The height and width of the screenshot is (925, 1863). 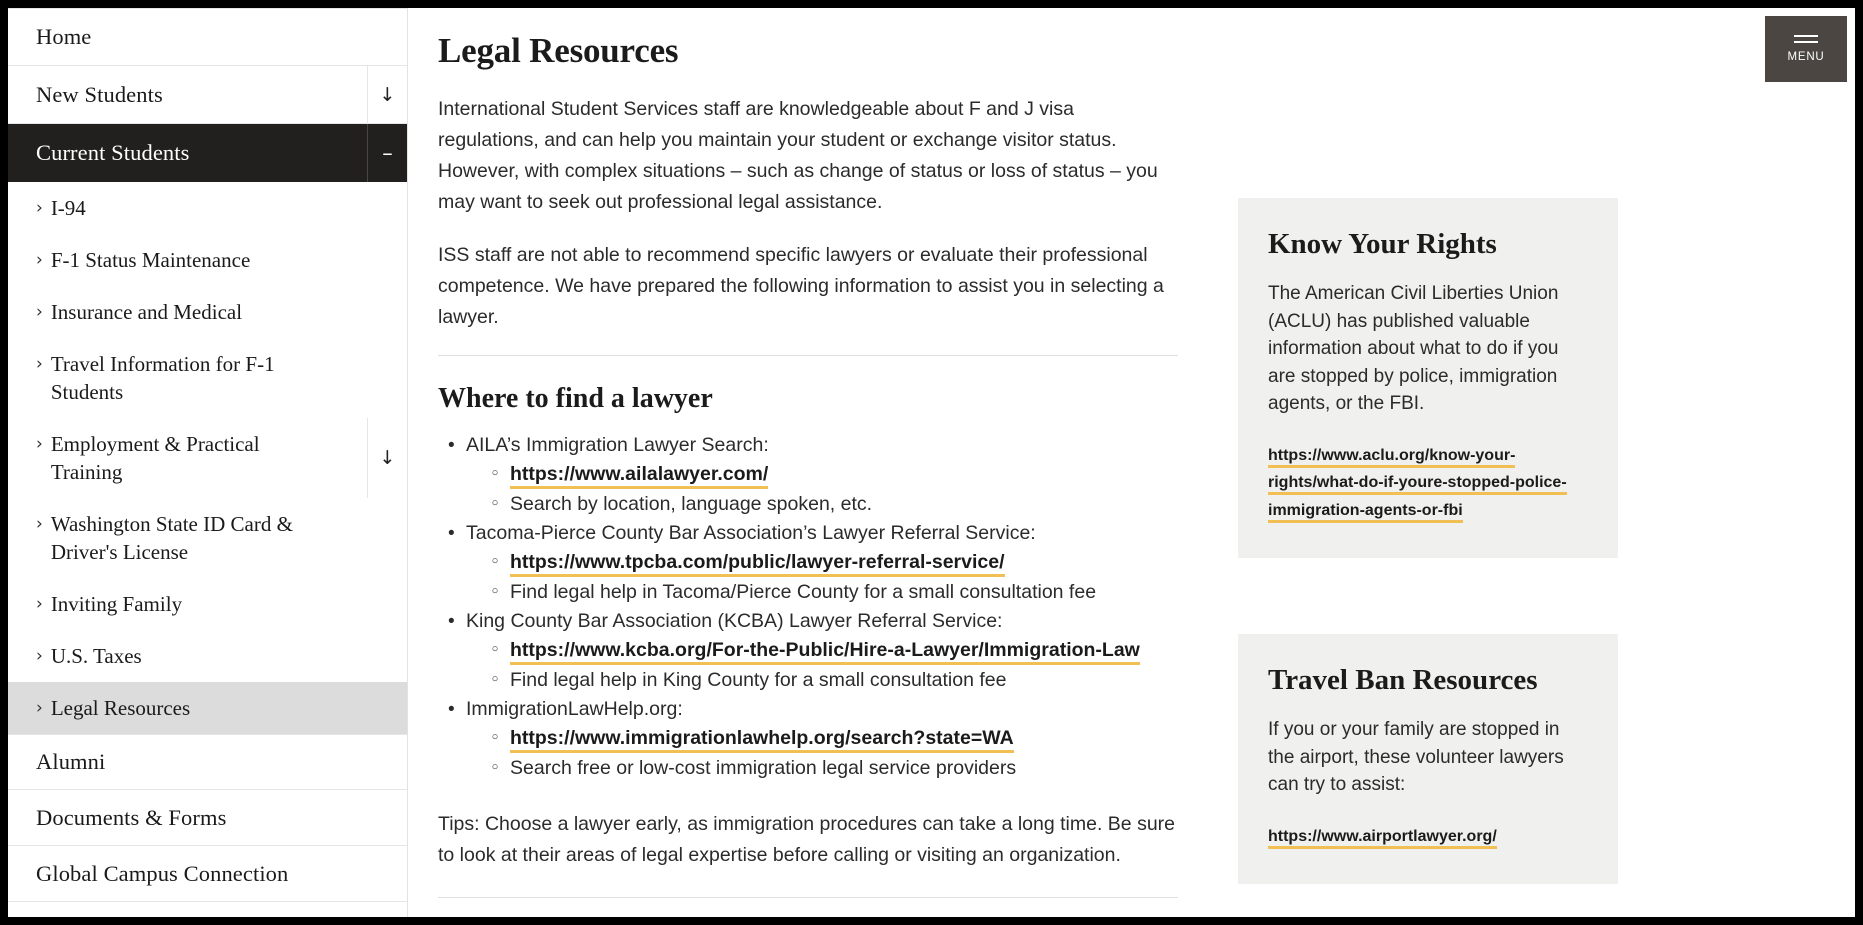 I want to click on sidebar-item-global-campus-connection: Global Campus Connection, so click(x=207, y=874).